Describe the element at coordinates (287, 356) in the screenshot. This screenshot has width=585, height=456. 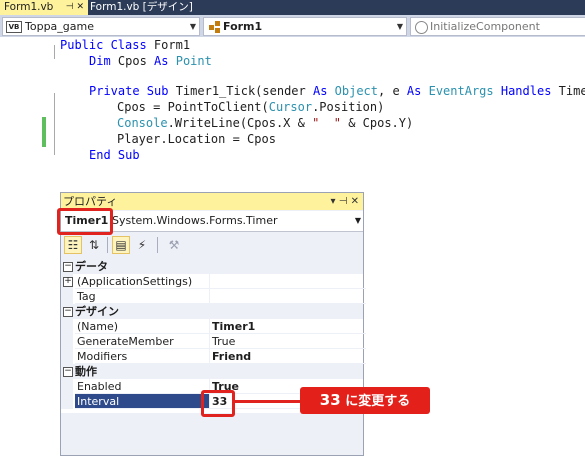
I see `property-value: Friend` at that location.